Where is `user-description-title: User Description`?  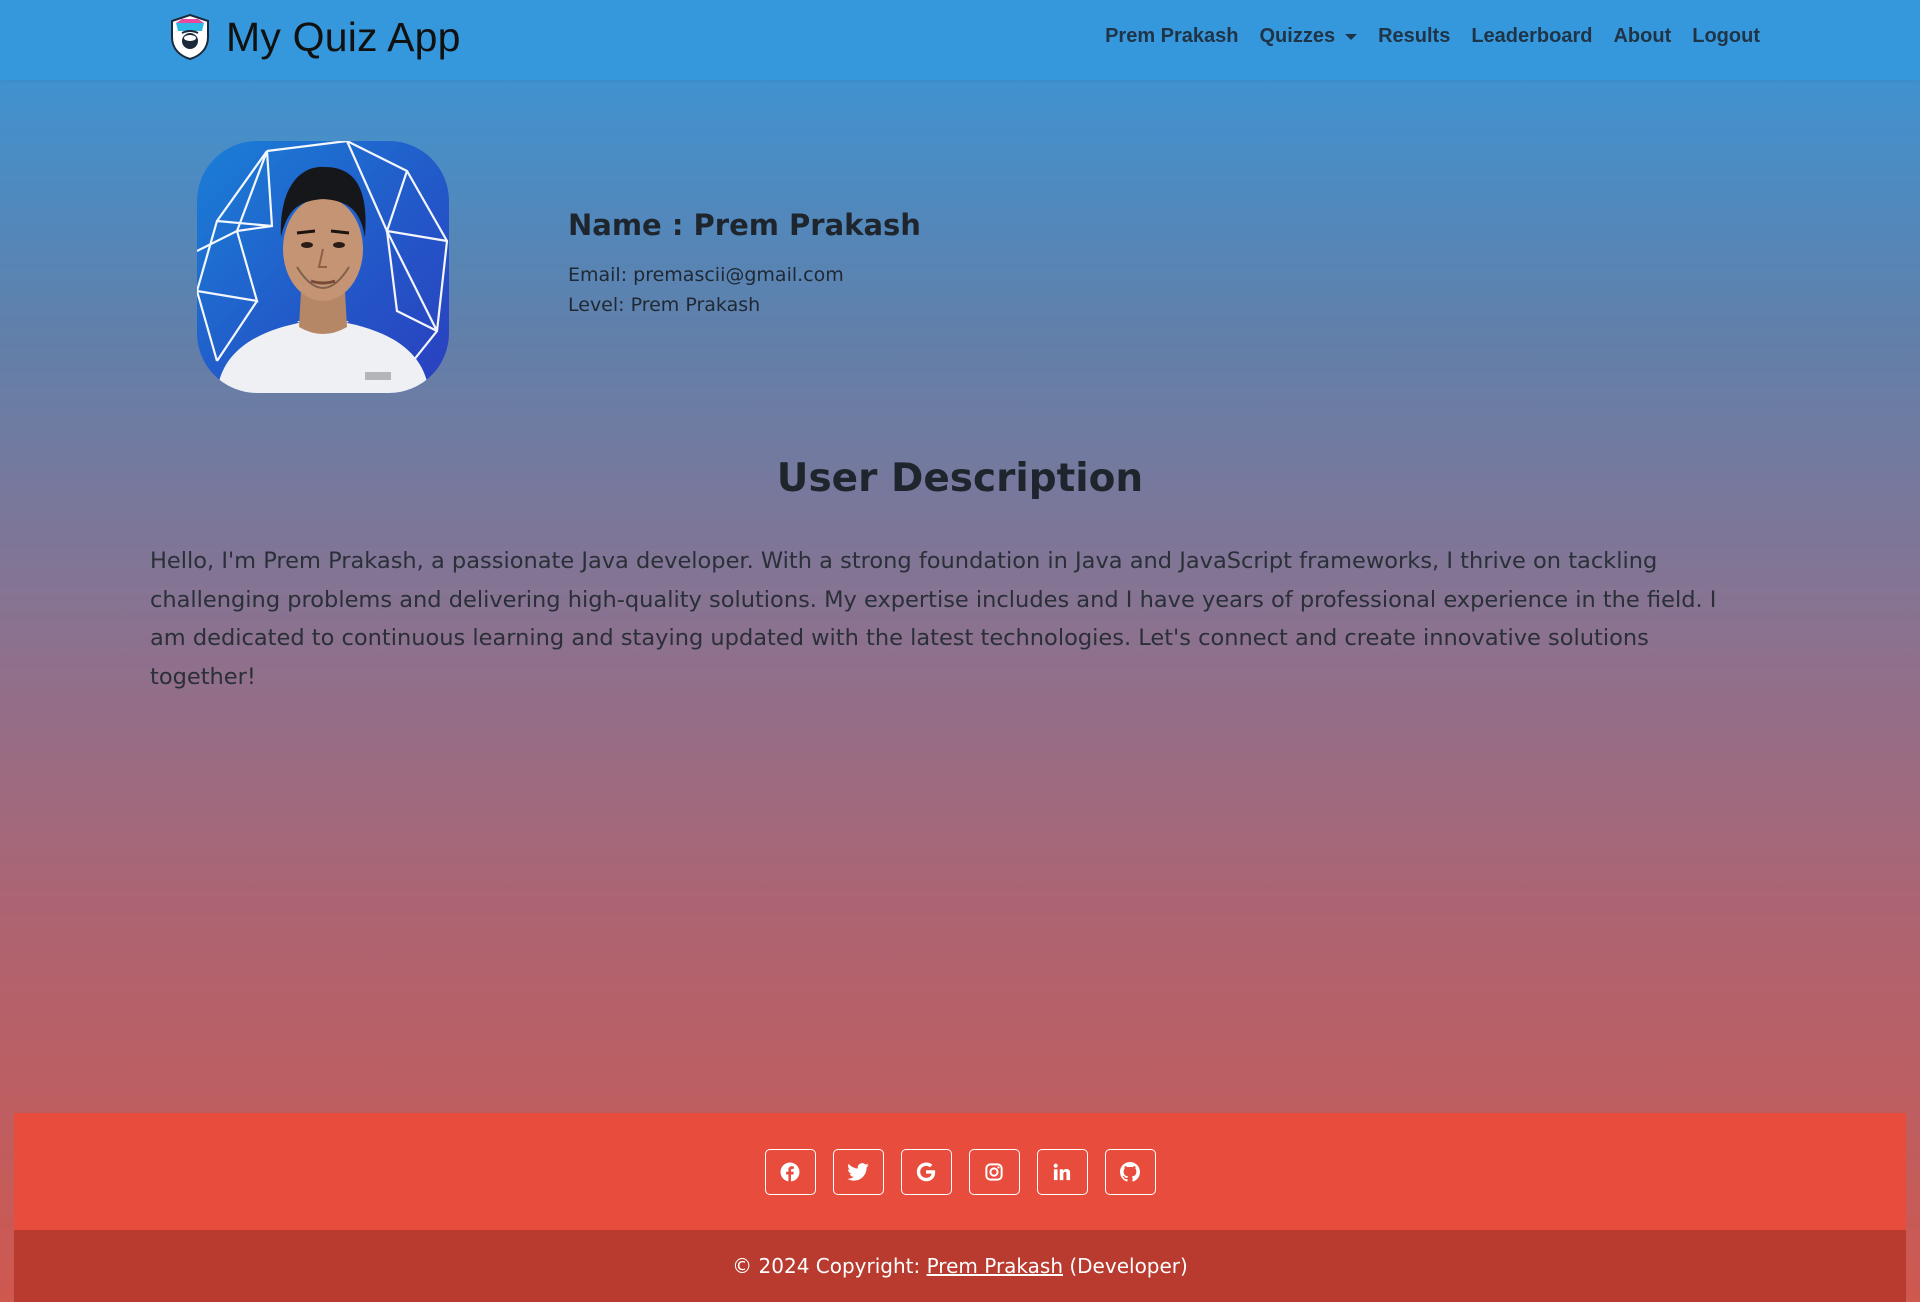
user-description-title: User Description is located at coordinates (960, 478).